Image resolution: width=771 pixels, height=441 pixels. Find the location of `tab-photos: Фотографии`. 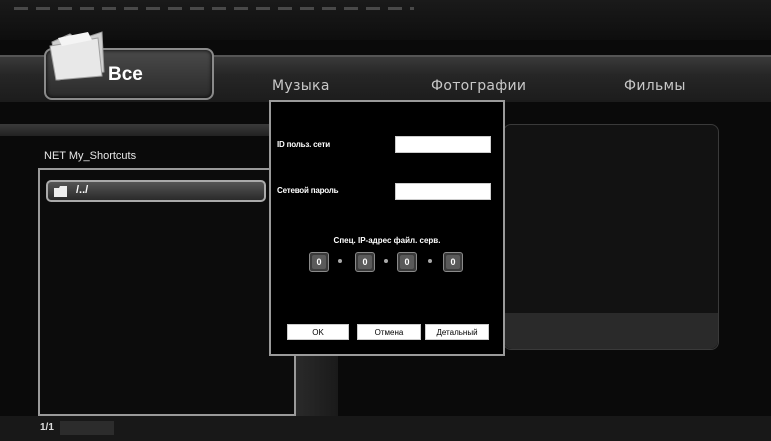

tab-photos: Фотографии is located at coordinates (478, 86).